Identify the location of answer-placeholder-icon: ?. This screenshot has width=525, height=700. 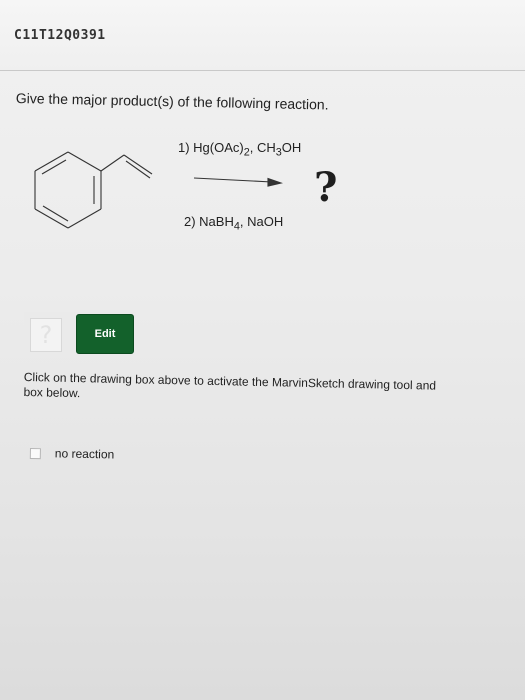
(46, 335).